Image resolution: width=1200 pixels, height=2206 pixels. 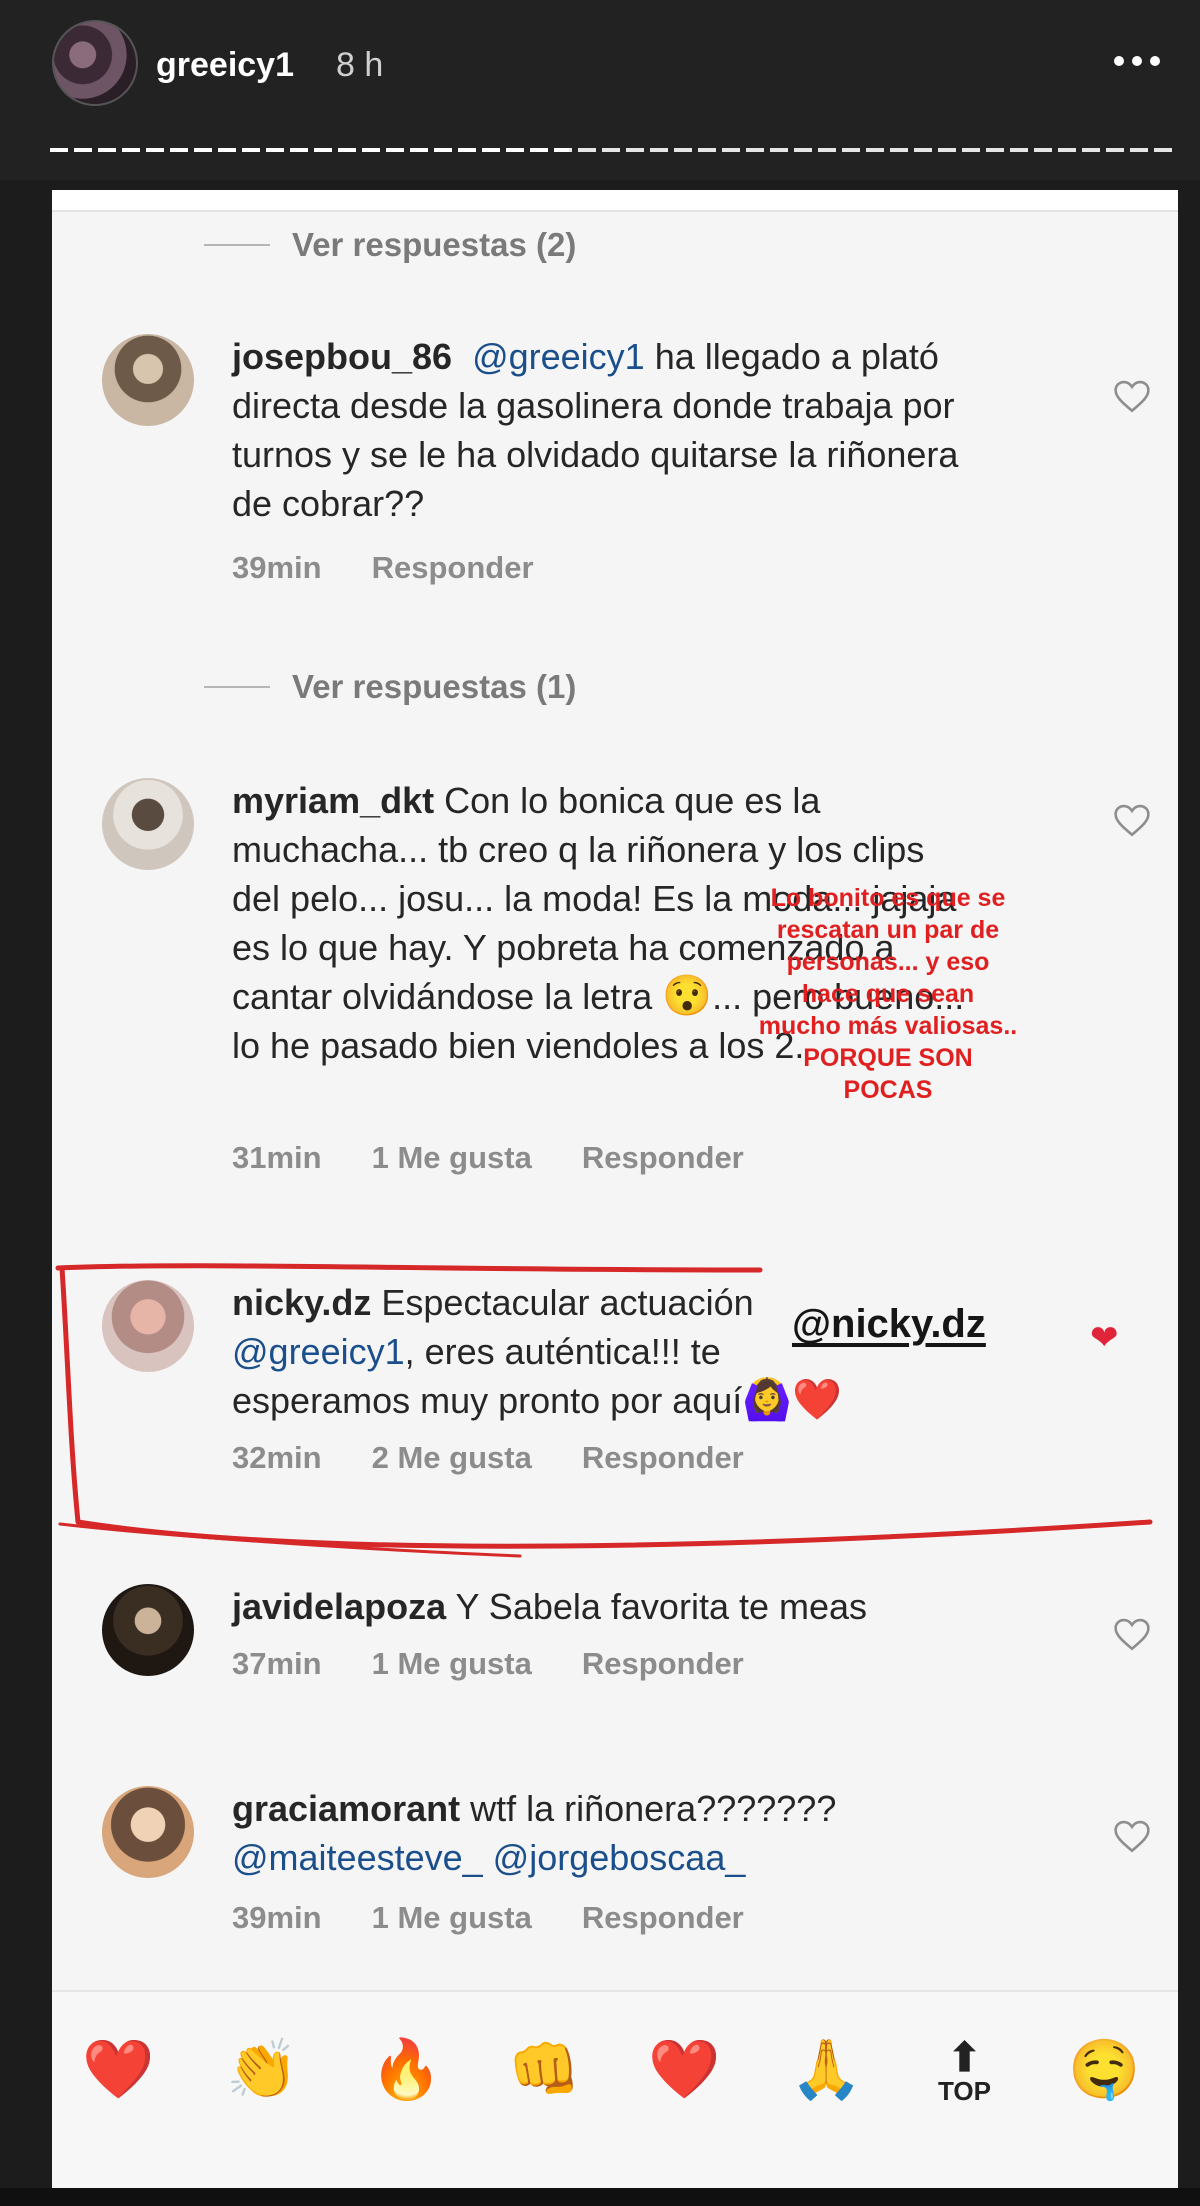 I want to click on drooling-emoji-icon: 🤤, so click(x=1104, y=2070).